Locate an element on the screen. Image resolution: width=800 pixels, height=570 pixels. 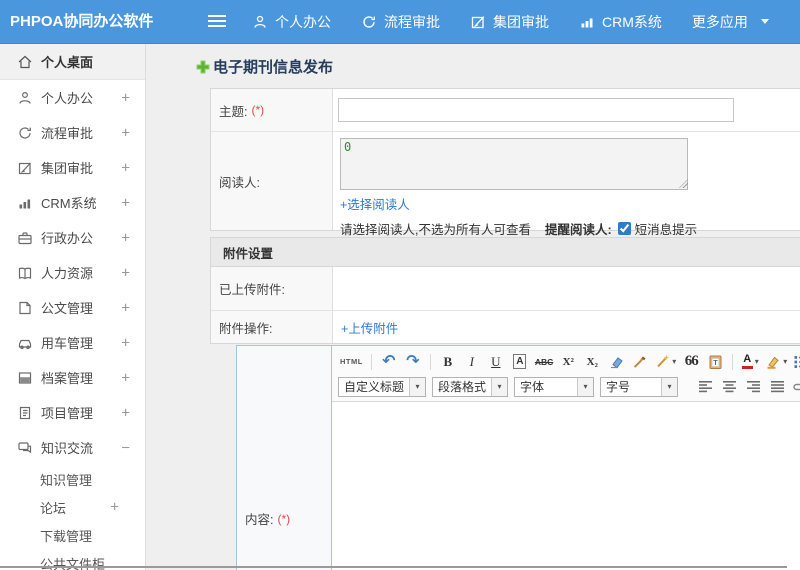
nav-crm-system: CRM系统 is located at coordinates (620, 22).